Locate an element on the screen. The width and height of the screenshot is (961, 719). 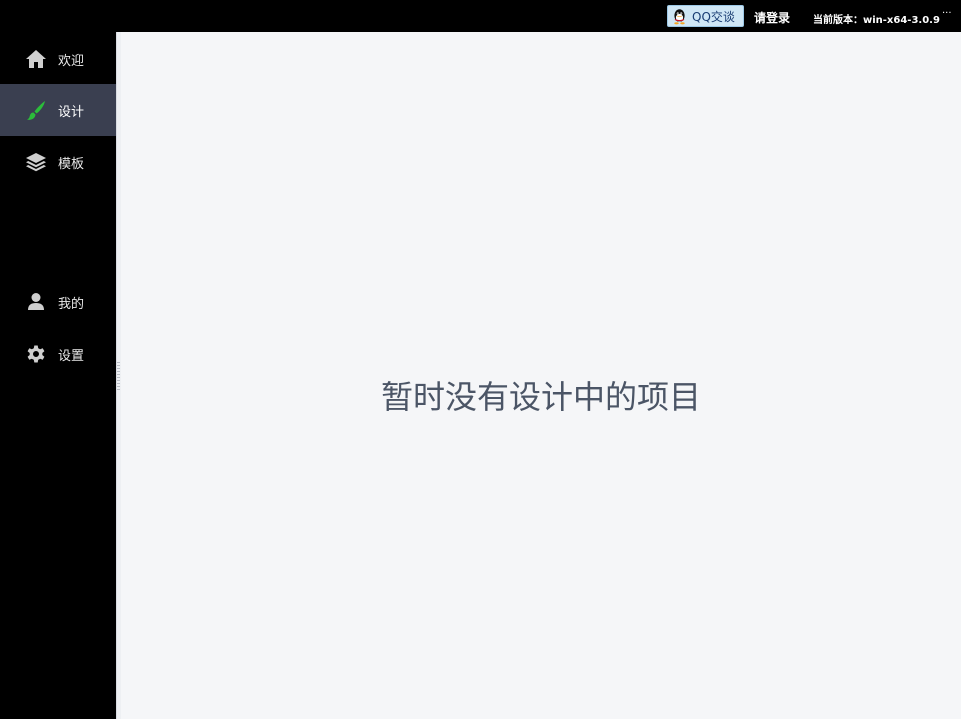
empty-state-message: 暂时没有设计中的项目 is located at coordinates (540, 397).